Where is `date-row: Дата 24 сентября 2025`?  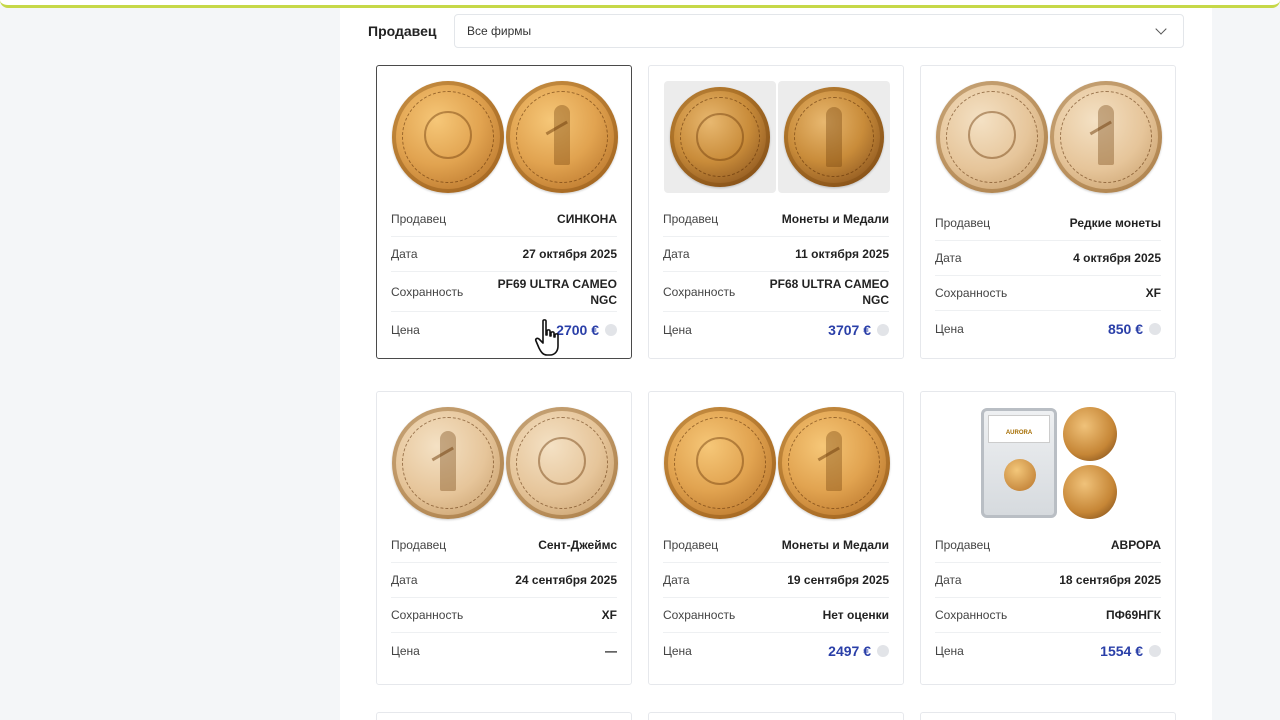
date-row: Дата 24 сентября 2025 is located at coordinates (504, 580).